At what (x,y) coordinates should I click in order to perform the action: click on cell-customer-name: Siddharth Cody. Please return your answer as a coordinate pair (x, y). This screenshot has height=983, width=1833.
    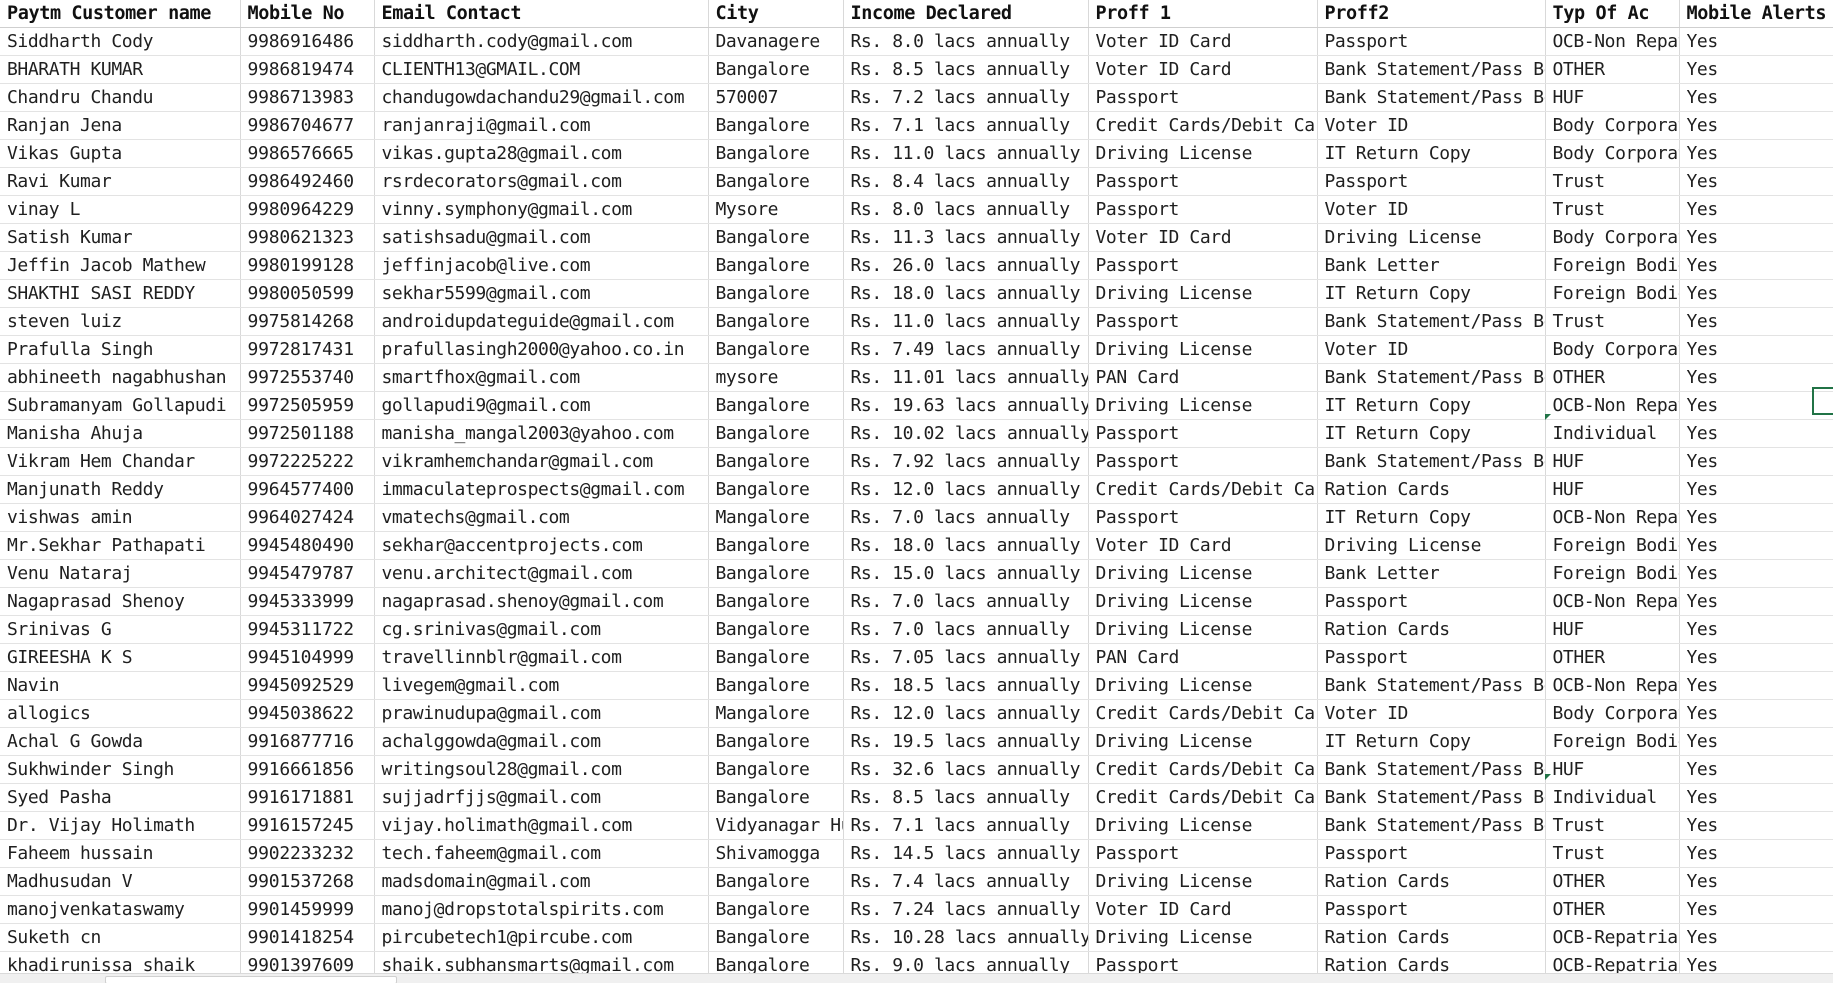
    Looking at the image, I should click on (120, 41).